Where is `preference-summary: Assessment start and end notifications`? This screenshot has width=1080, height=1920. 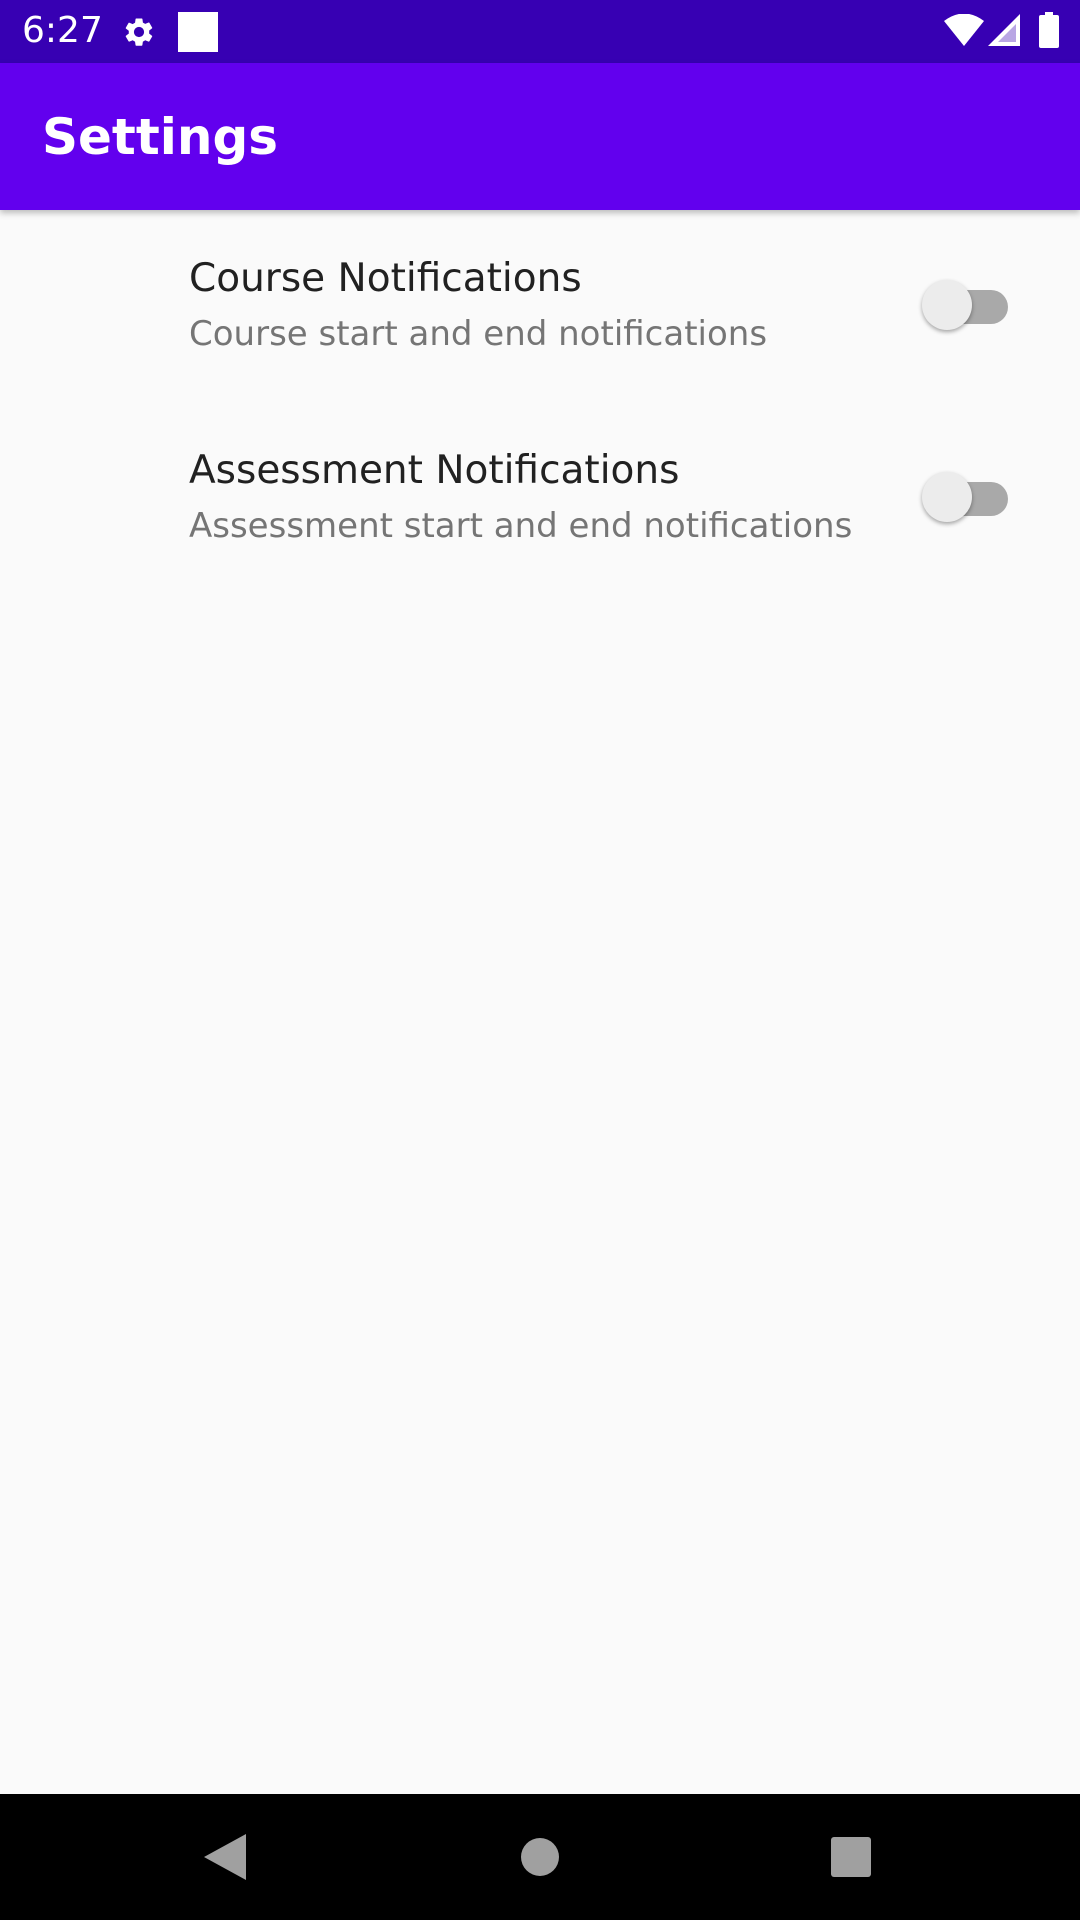
preference-summary: Assessment start and end notifications is located at coordinates (521, 526).